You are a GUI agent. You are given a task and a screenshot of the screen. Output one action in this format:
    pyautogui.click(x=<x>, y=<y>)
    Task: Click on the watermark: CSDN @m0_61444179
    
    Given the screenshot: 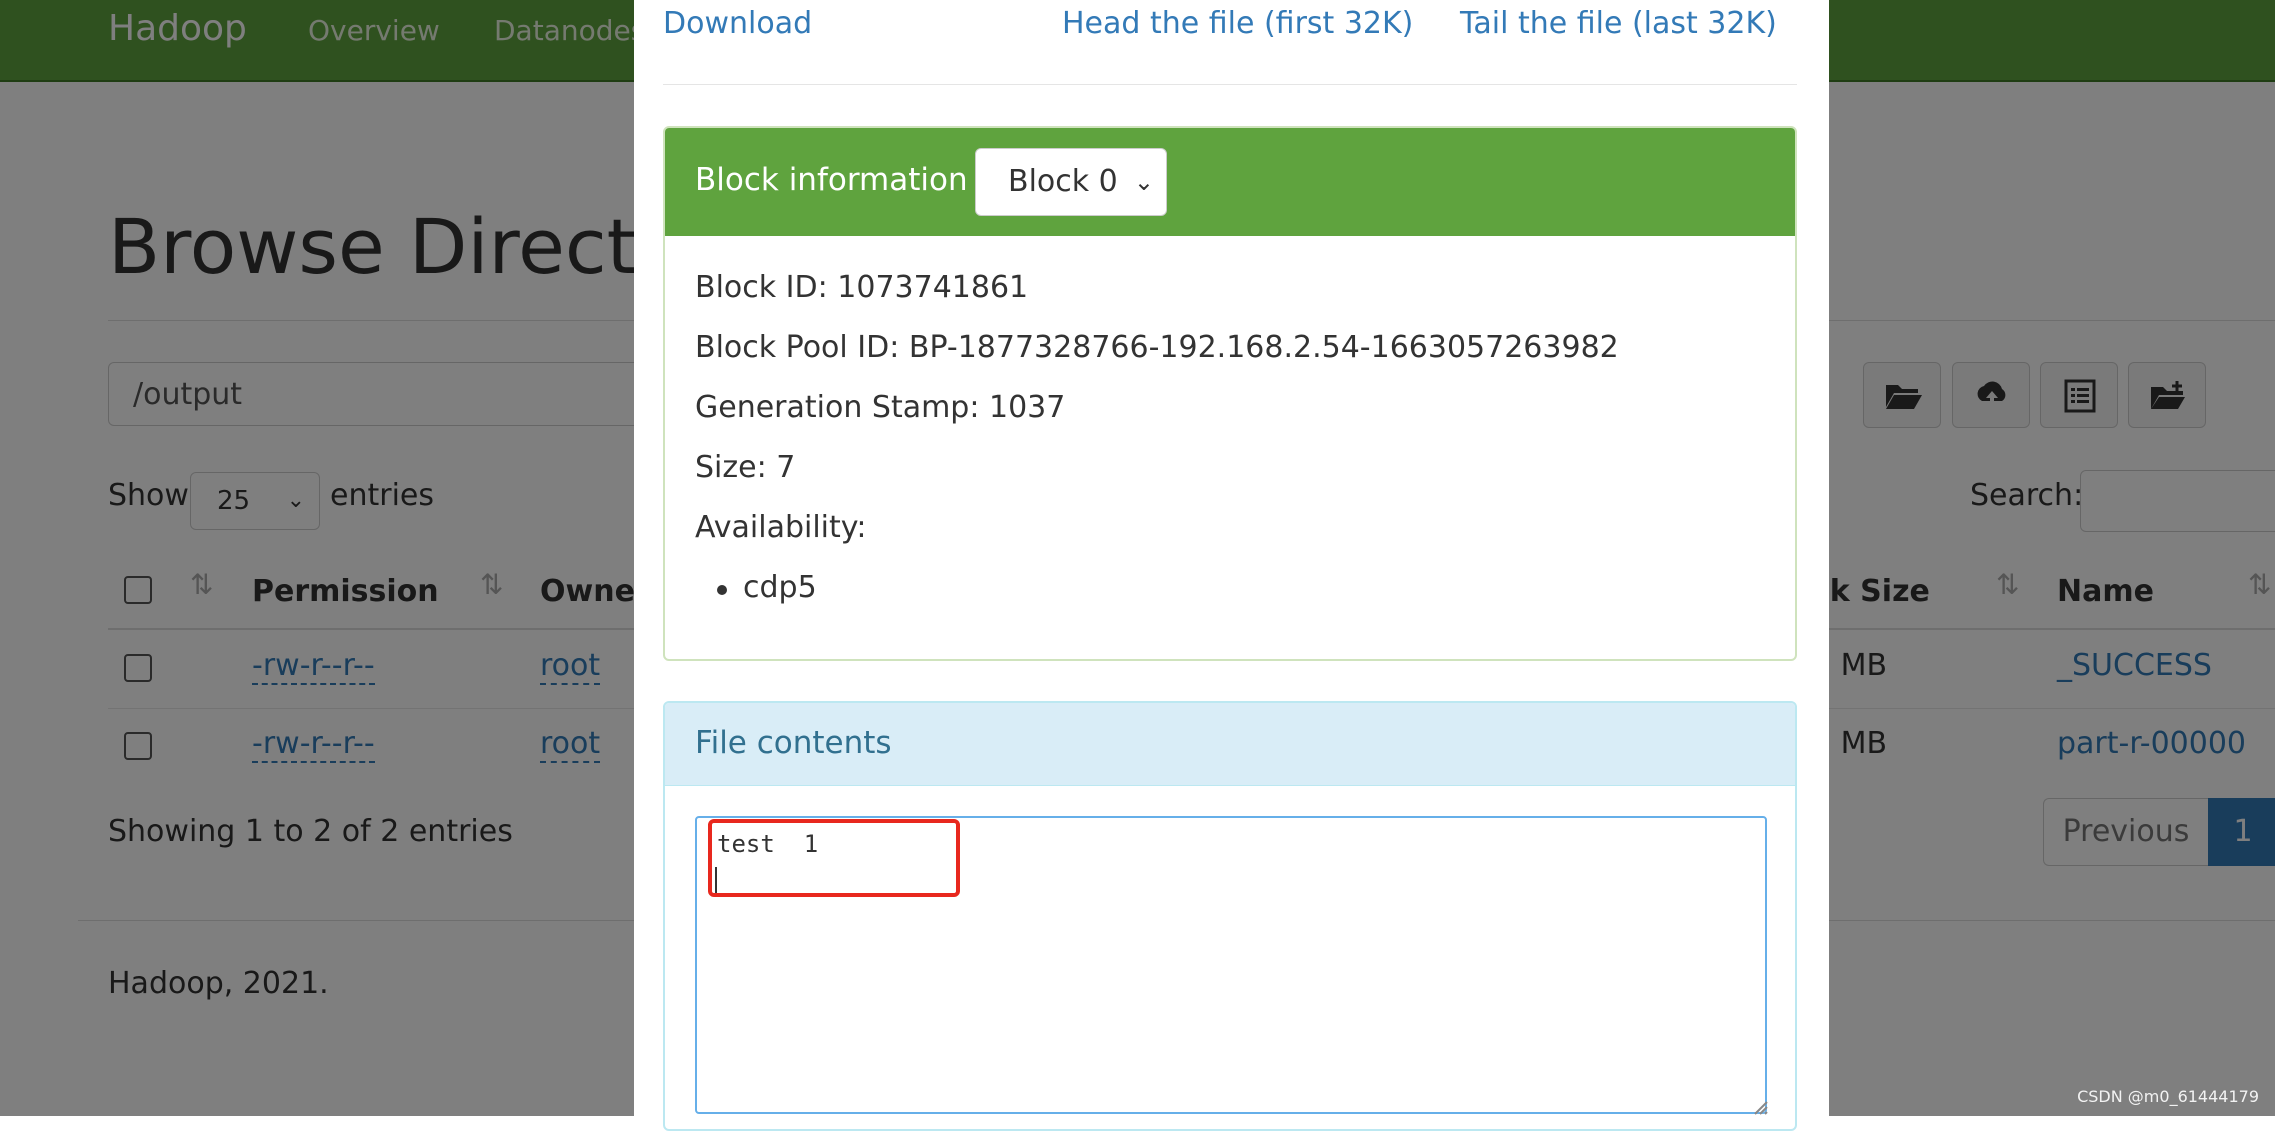 What is the action you would take?
    pyautogui.click(x=2168, y=1096)
    